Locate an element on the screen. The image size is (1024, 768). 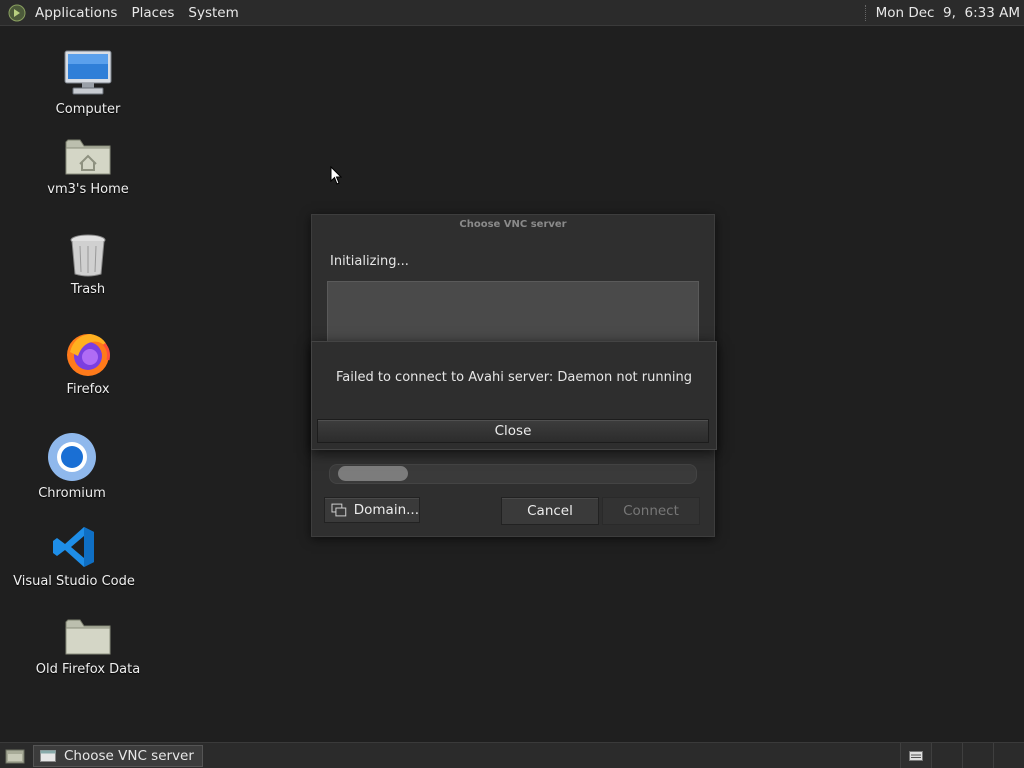
desktop-icon-home: vm3's Home is located at coordinates (88, 160).